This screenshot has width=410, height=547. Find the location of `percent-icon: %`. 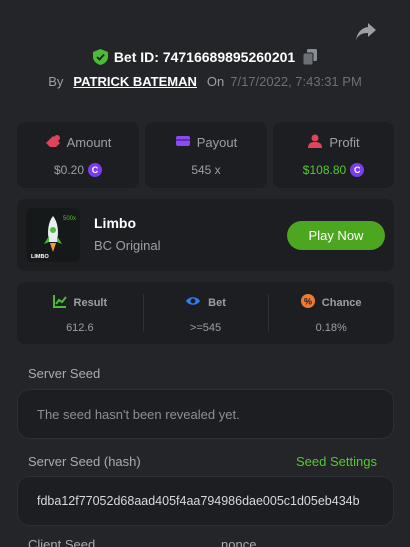

percent-icon: % is located at coordinates (307, 302).